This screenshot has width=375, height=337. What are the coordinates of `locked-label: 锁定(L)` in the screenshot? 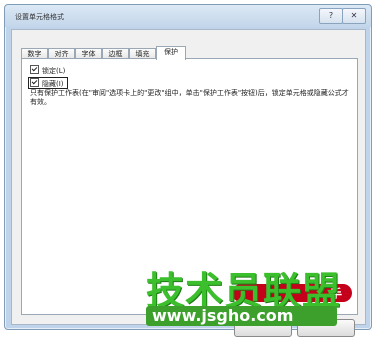 It's located at (54, 71).